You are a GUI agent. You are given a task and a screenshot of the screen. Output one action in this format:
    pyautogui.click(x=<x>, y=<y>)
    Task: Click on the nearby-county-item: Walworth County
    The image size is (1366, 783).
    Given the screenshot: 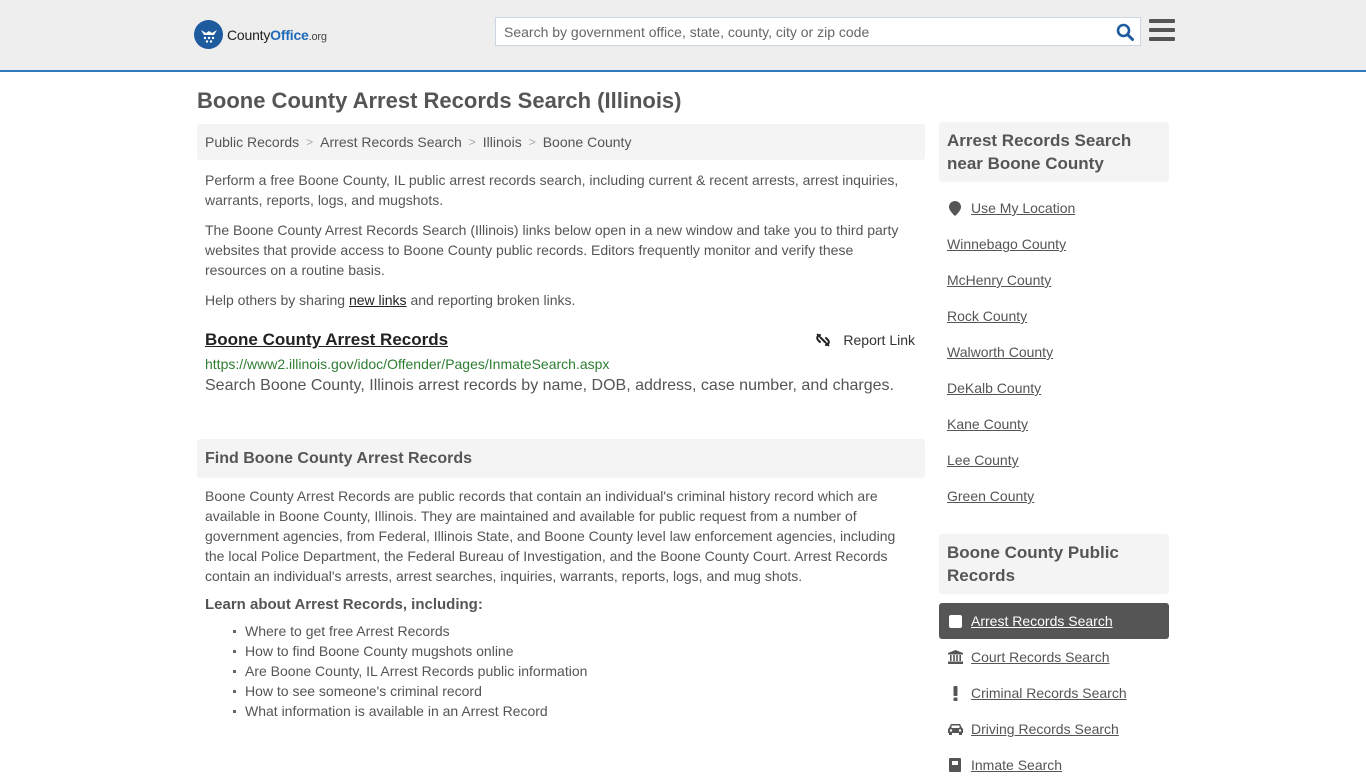 What is the action you would take?
    pyautogui.click(x=1054, y=352)
    